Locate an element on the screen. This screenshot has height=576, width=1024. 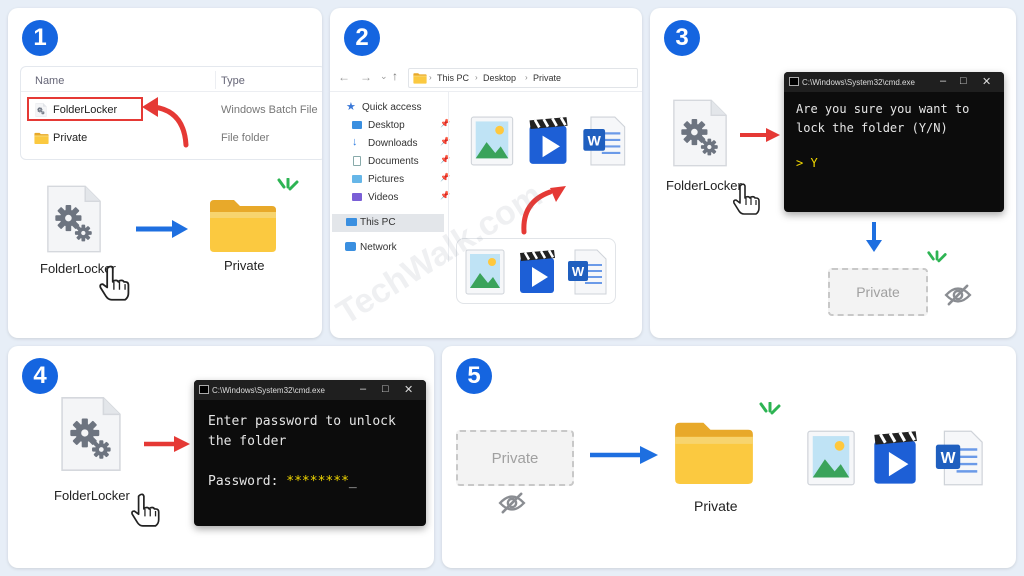
breadcrumb-item: Private is located at coordinates (547, 78).